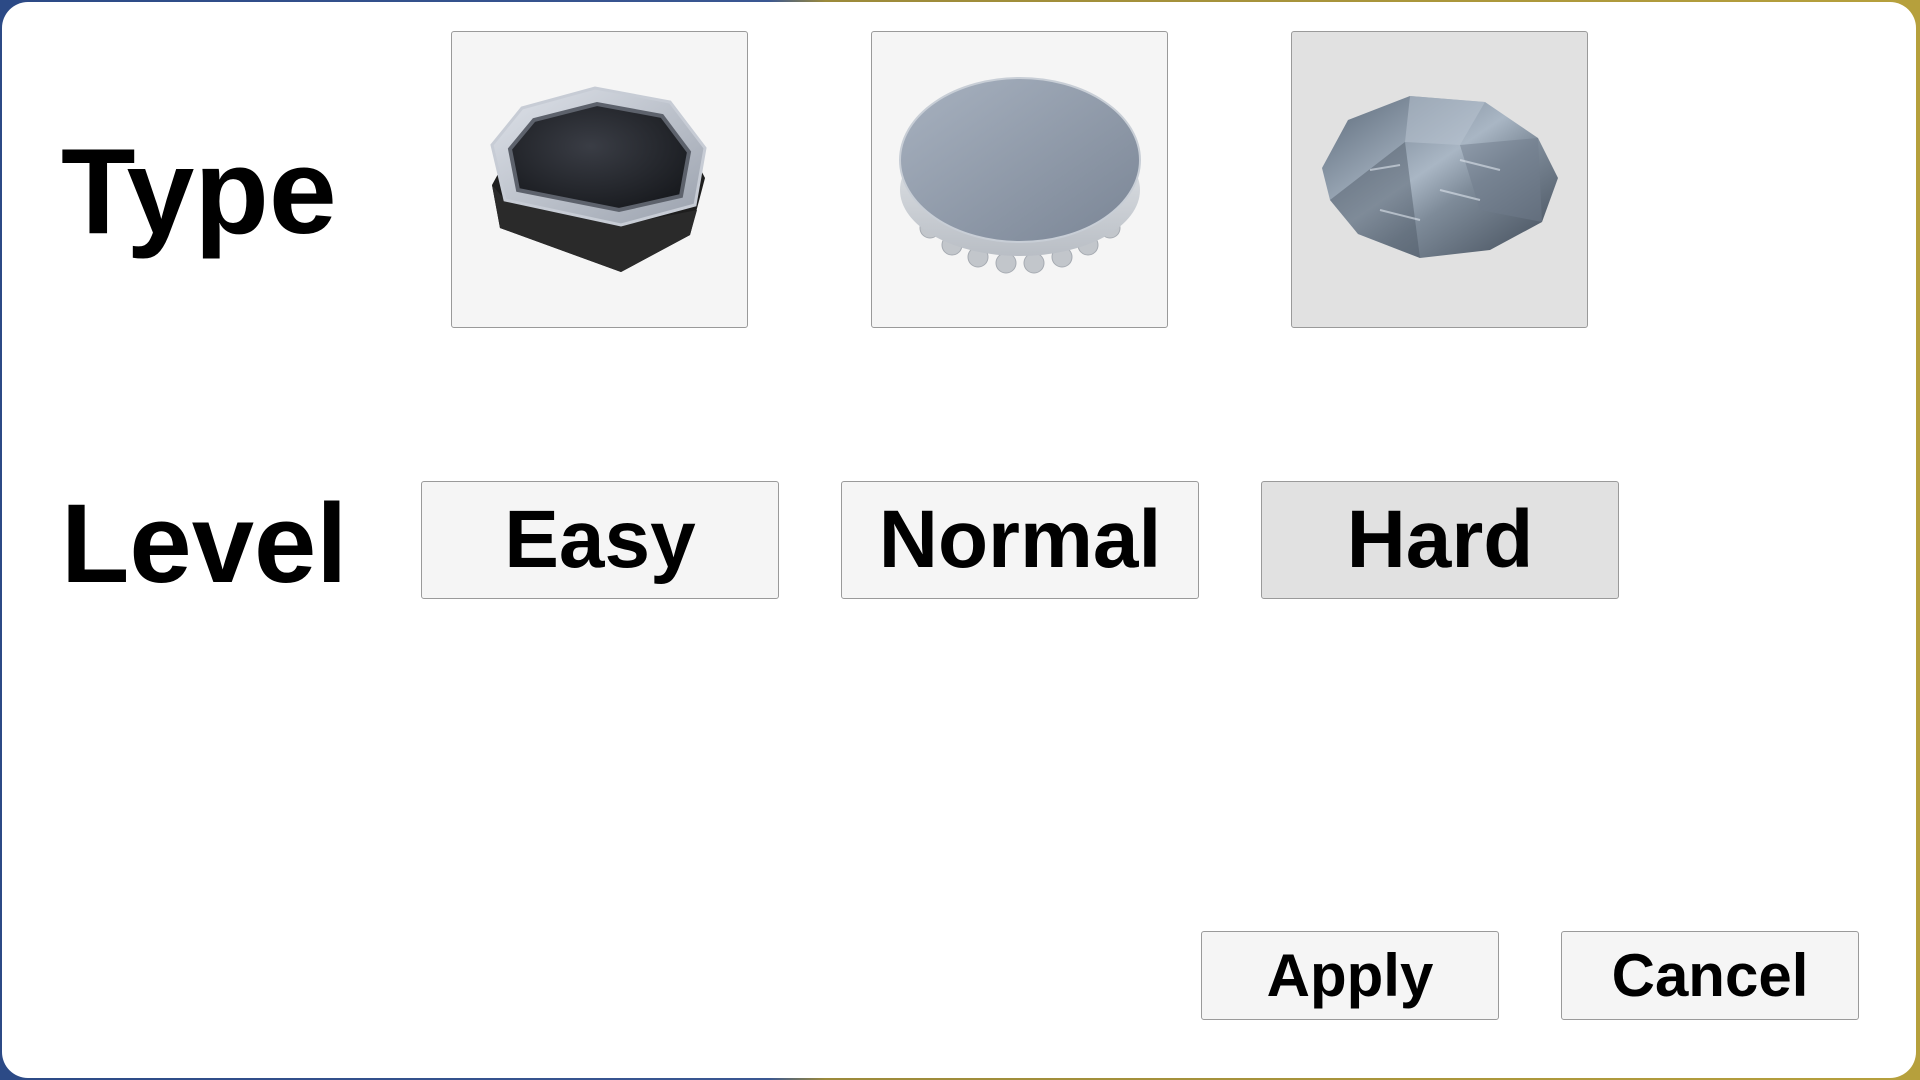 The width and height of the screenshot is (1920, 1080). Describe the element at coordinates (1439, 176) in the screenshot. I see `rock-icon` at that location.